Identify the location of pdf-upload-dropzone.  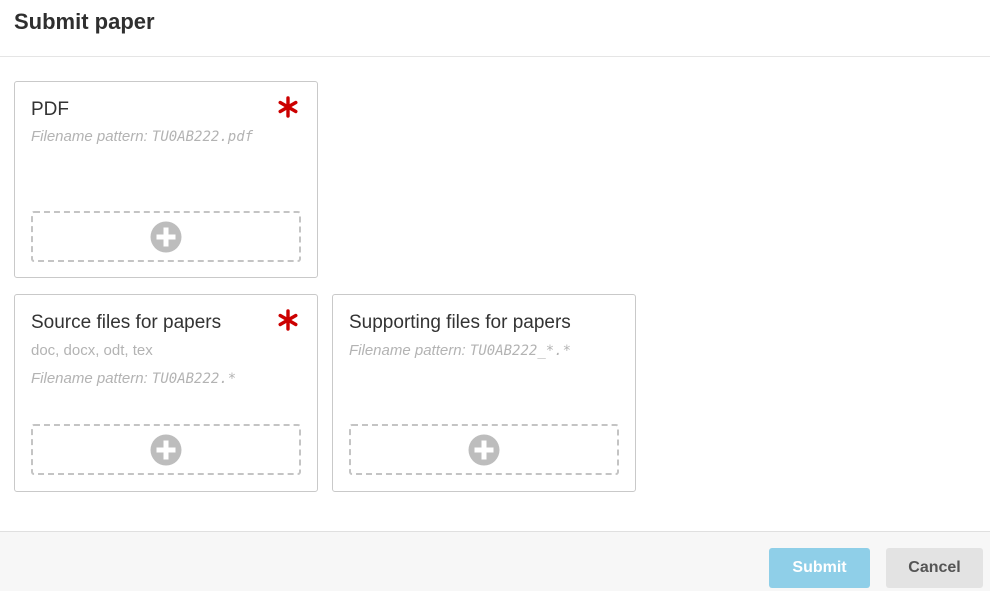
(166, 236).